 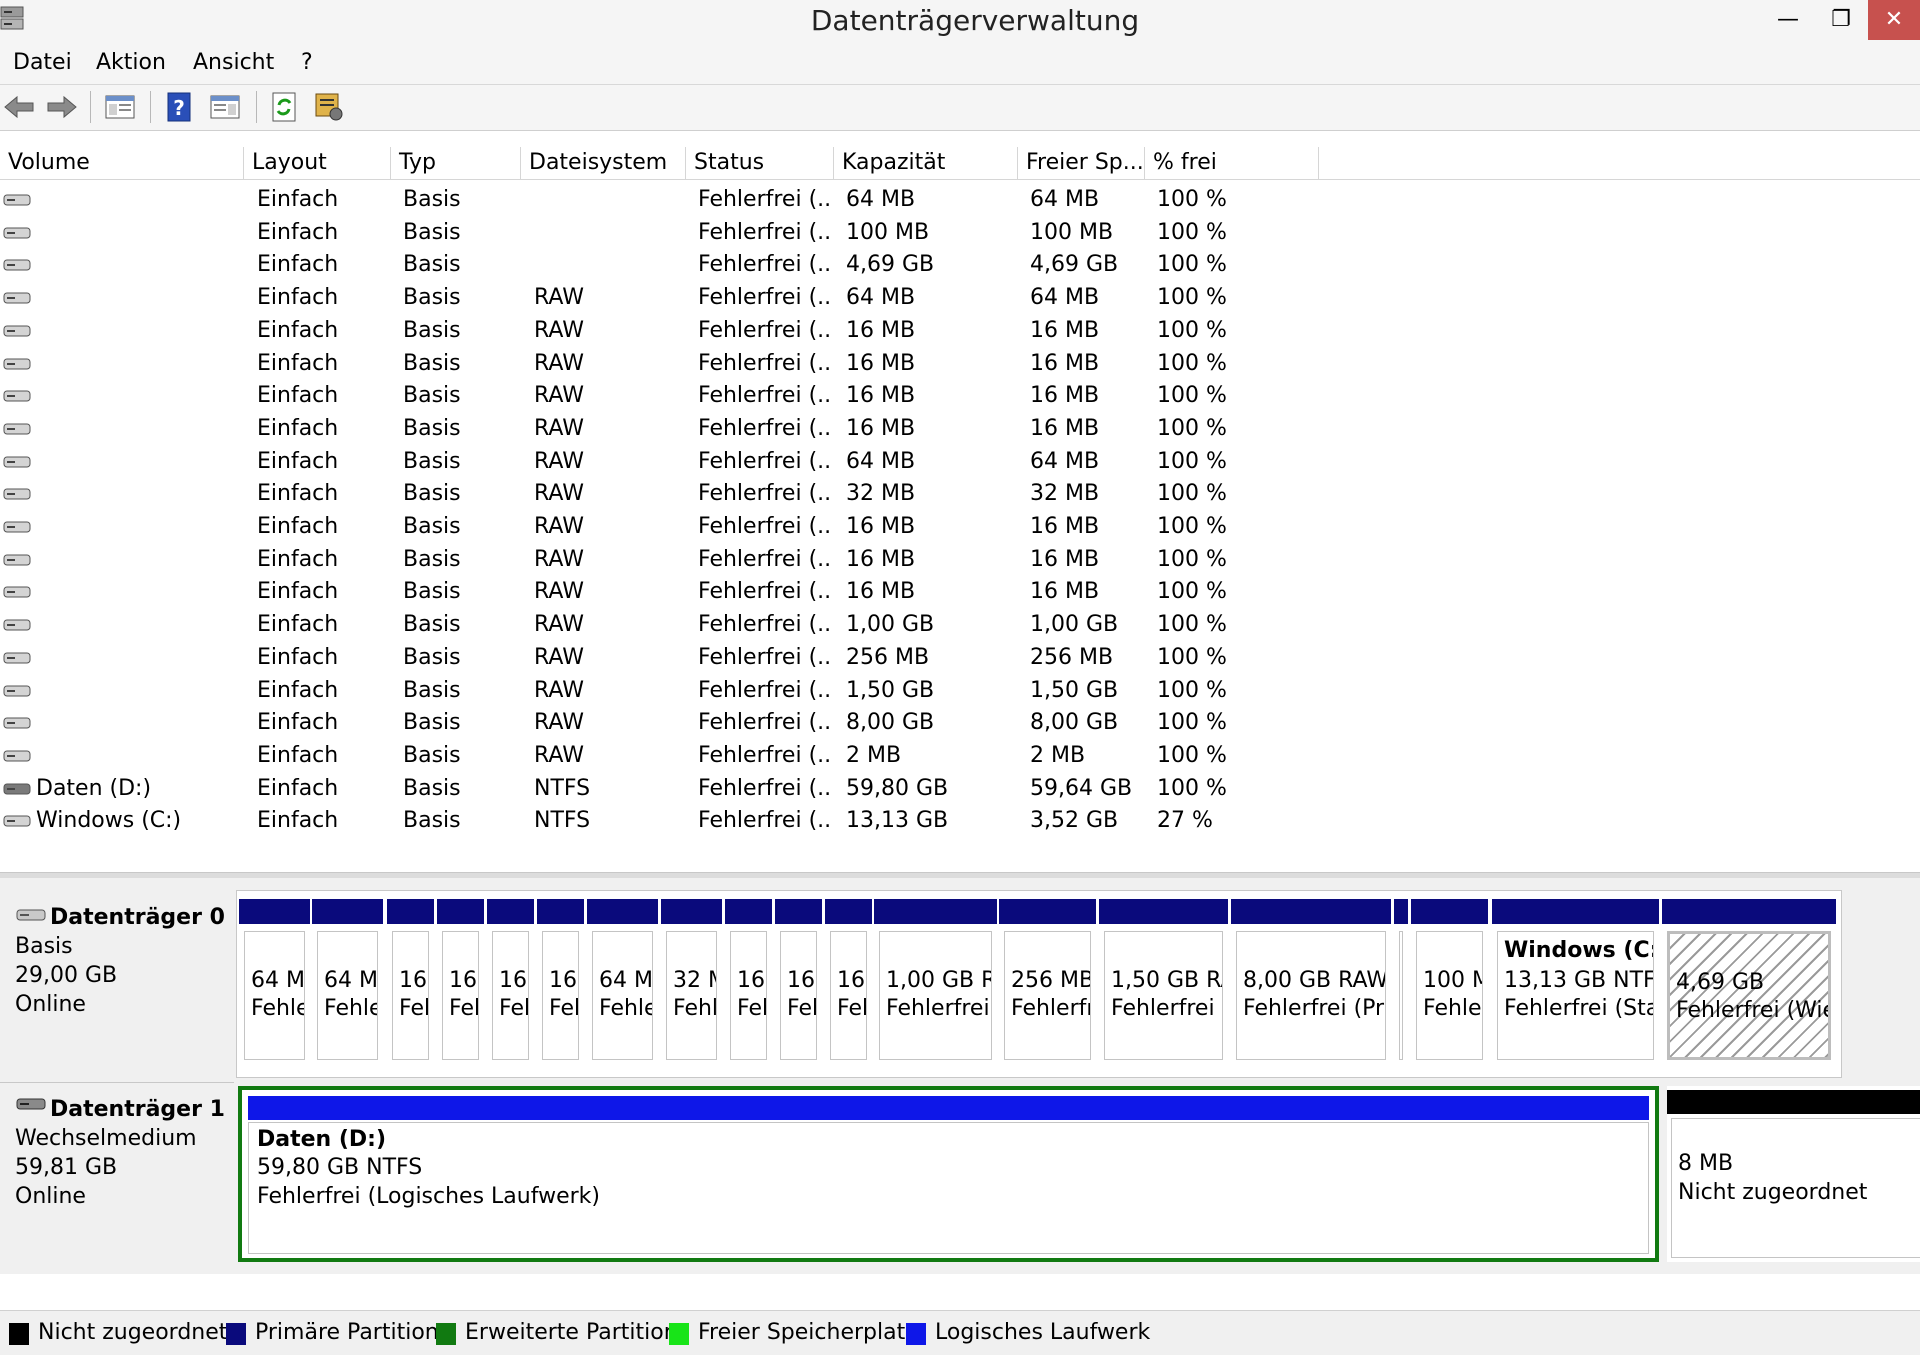 I want to click on disk-0-title: Datenträger 0, so click(x=137, y=917).